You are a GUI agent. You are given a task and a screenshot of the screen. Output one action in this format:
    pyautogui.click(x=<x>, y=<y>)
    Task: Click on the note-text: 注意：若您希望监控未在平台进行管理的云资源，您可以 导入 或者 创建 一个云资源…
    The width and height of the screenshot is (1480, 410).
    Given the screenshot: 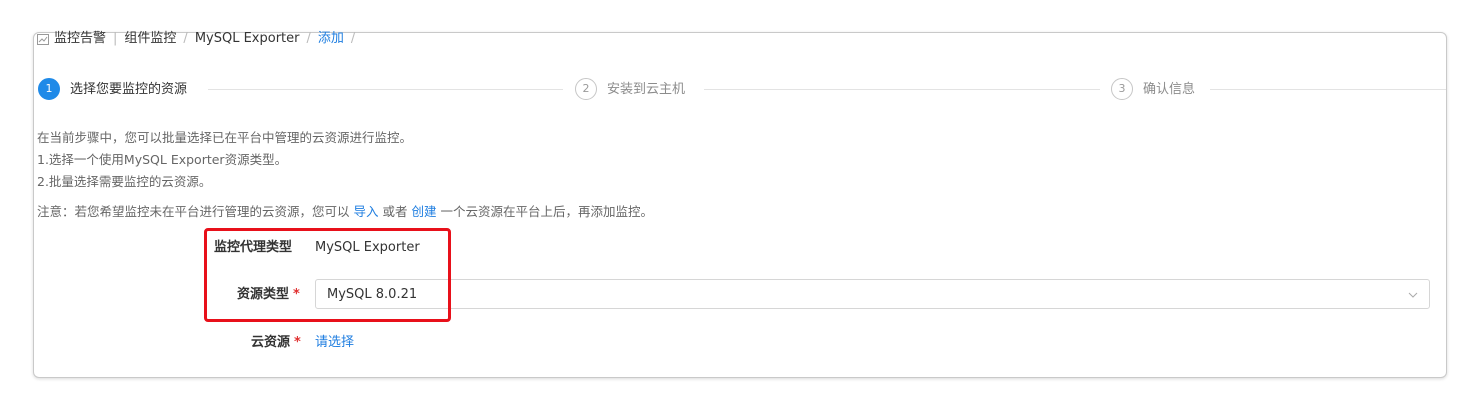 What is the action you would take?
    pyautogui.click(x=345, y=212)
    